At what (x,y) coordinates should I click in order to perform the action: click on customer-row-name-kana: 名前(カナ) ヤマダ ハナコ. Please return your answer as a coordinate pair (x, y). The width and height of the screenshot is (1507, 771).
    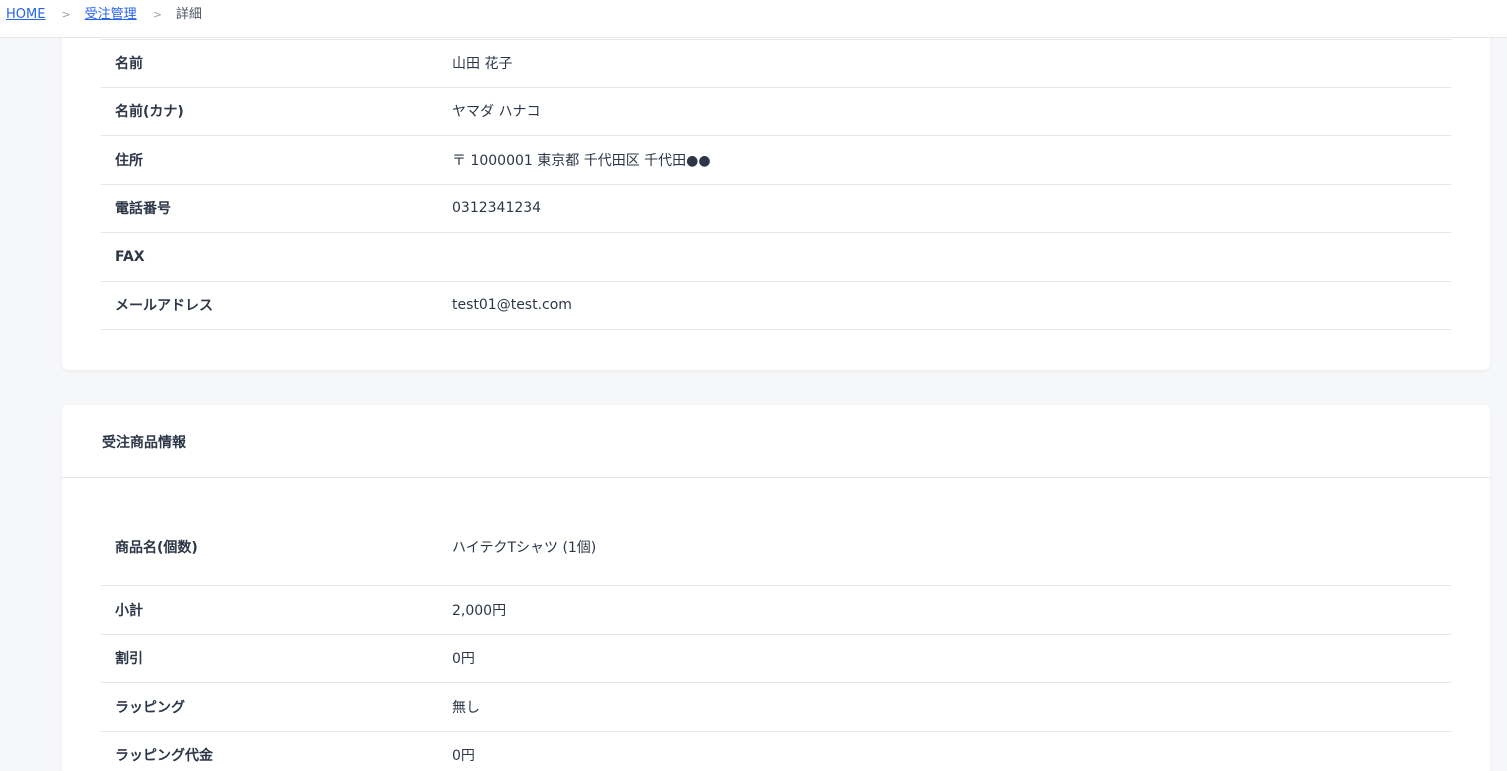
    Looking at the image, I should click on (776, 112).